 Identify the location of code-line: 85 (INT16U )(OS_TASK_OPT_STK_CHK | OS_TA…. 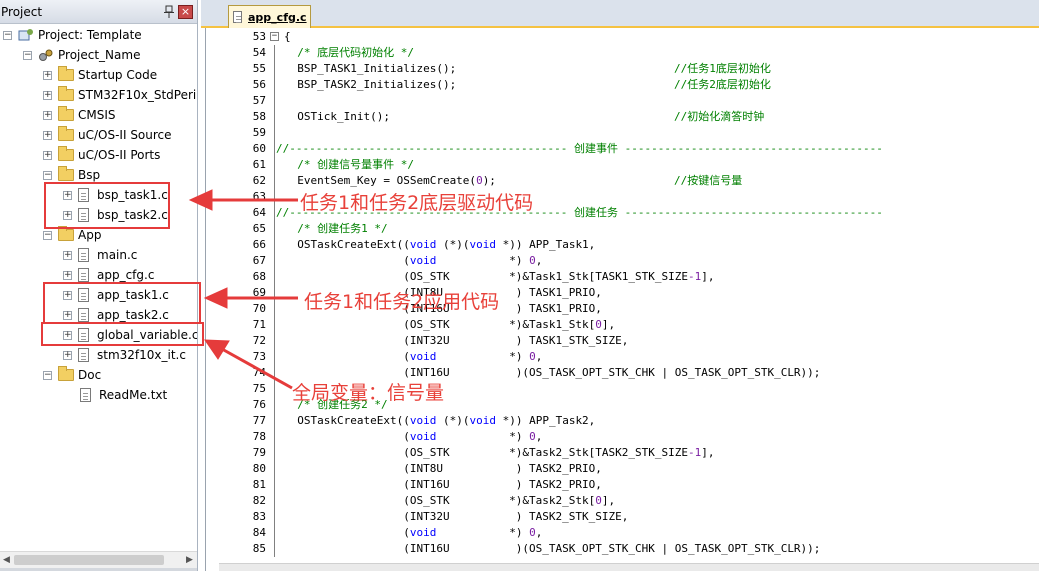
(622, 549).